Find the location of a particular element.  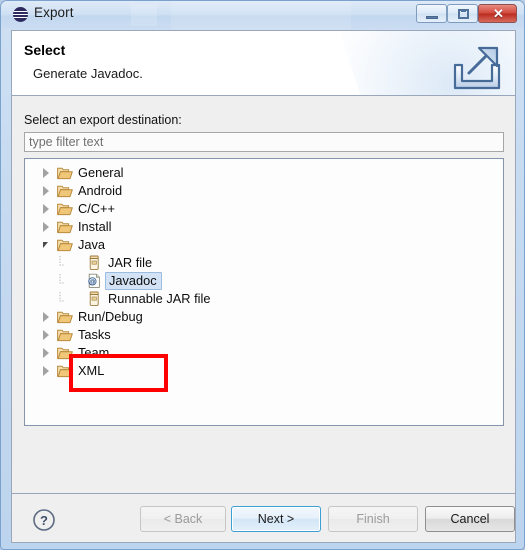

finish-button: Finish is located at coordinates (373, 519).